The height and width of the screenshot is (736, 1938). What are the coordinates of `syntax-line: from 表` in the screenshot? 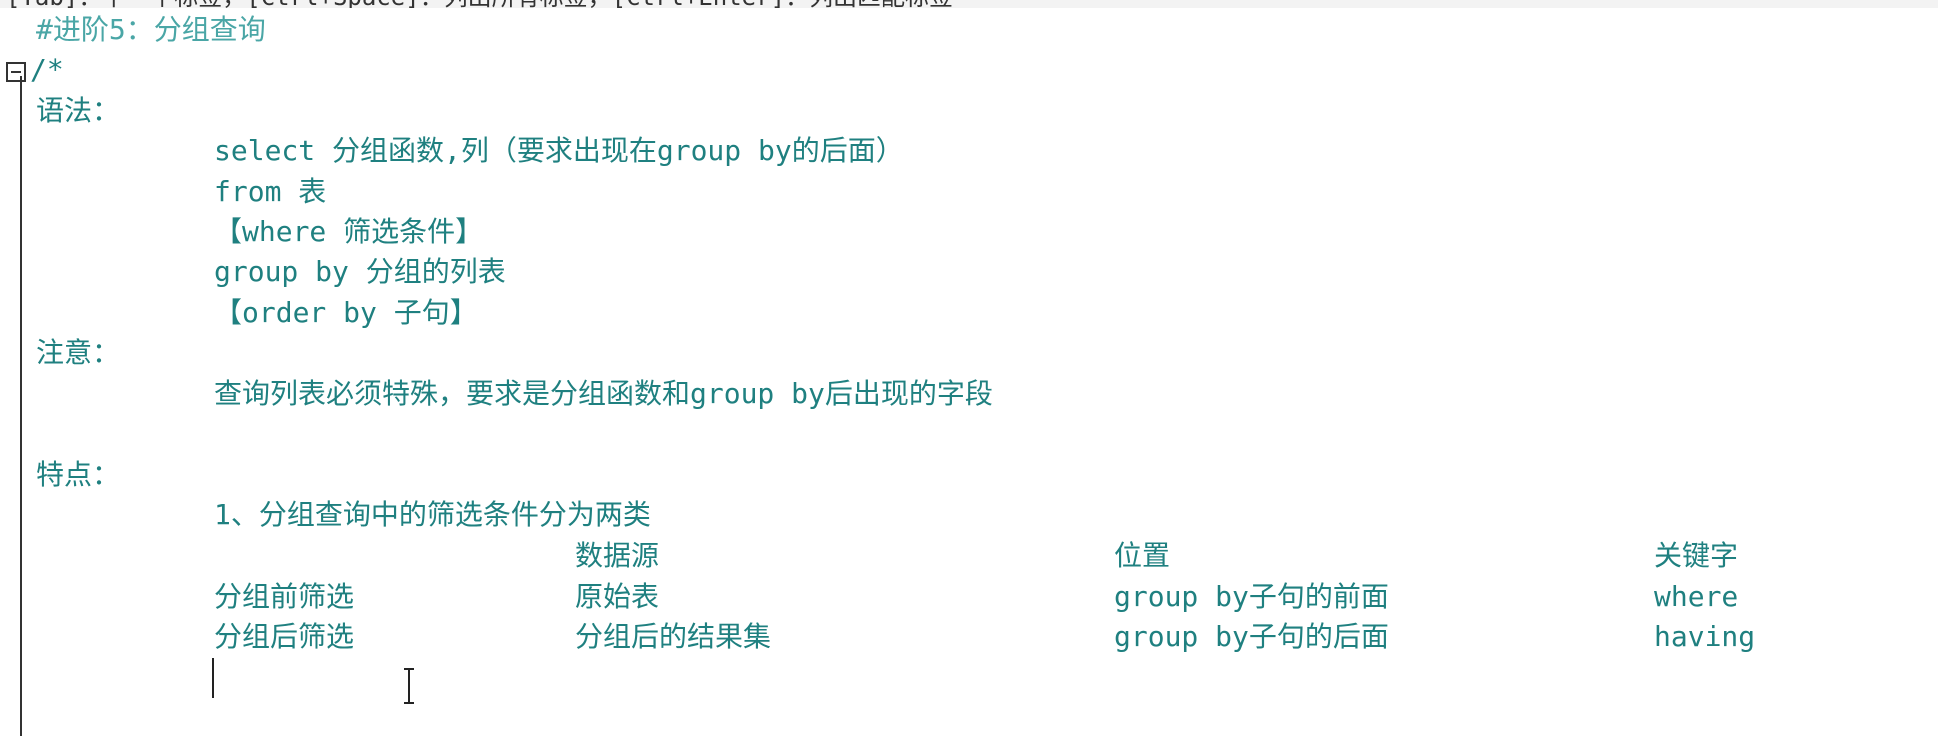 It's located at (270, 191).